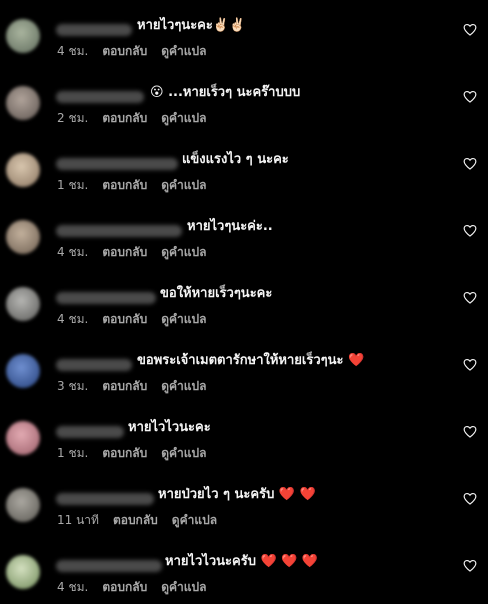 The height and width of the screenshot is (604, 488). I want to click on comment-item: ขอให้หายเร็วๆนะคะ 4 ชม. ตอบกลับ ดูคำแปล, so click(244, 314).